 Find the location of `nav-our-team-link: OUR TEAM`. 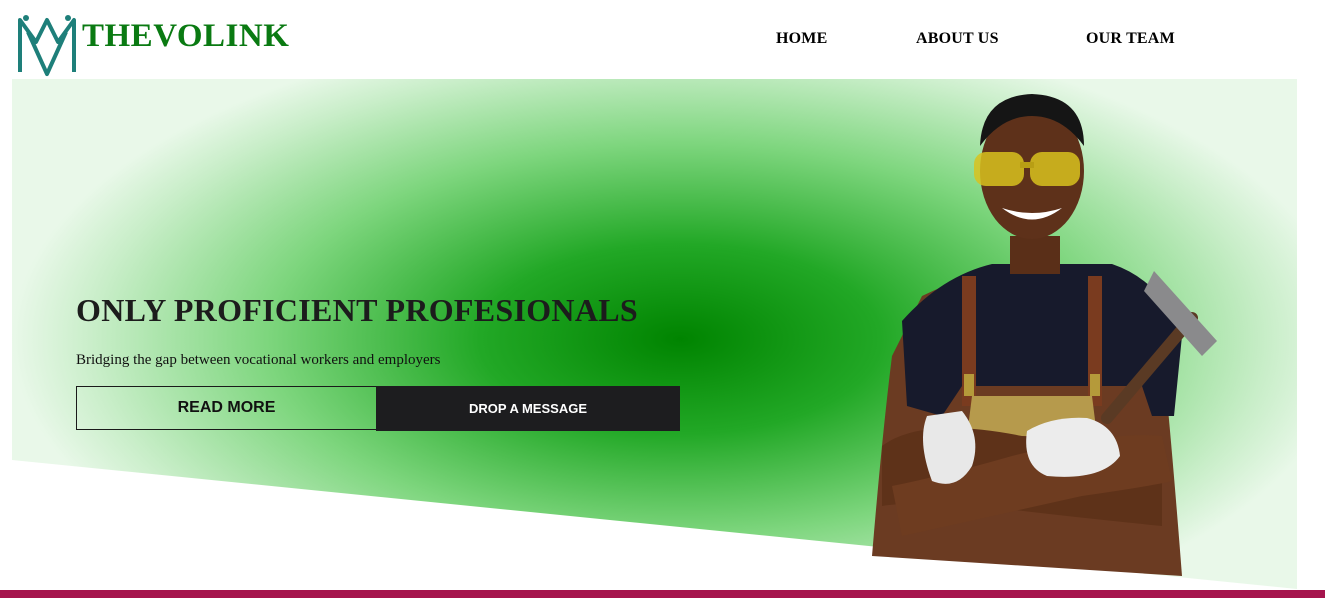

nav-our-team-link: OUR TEAM is located at coordinates (1130, 39).